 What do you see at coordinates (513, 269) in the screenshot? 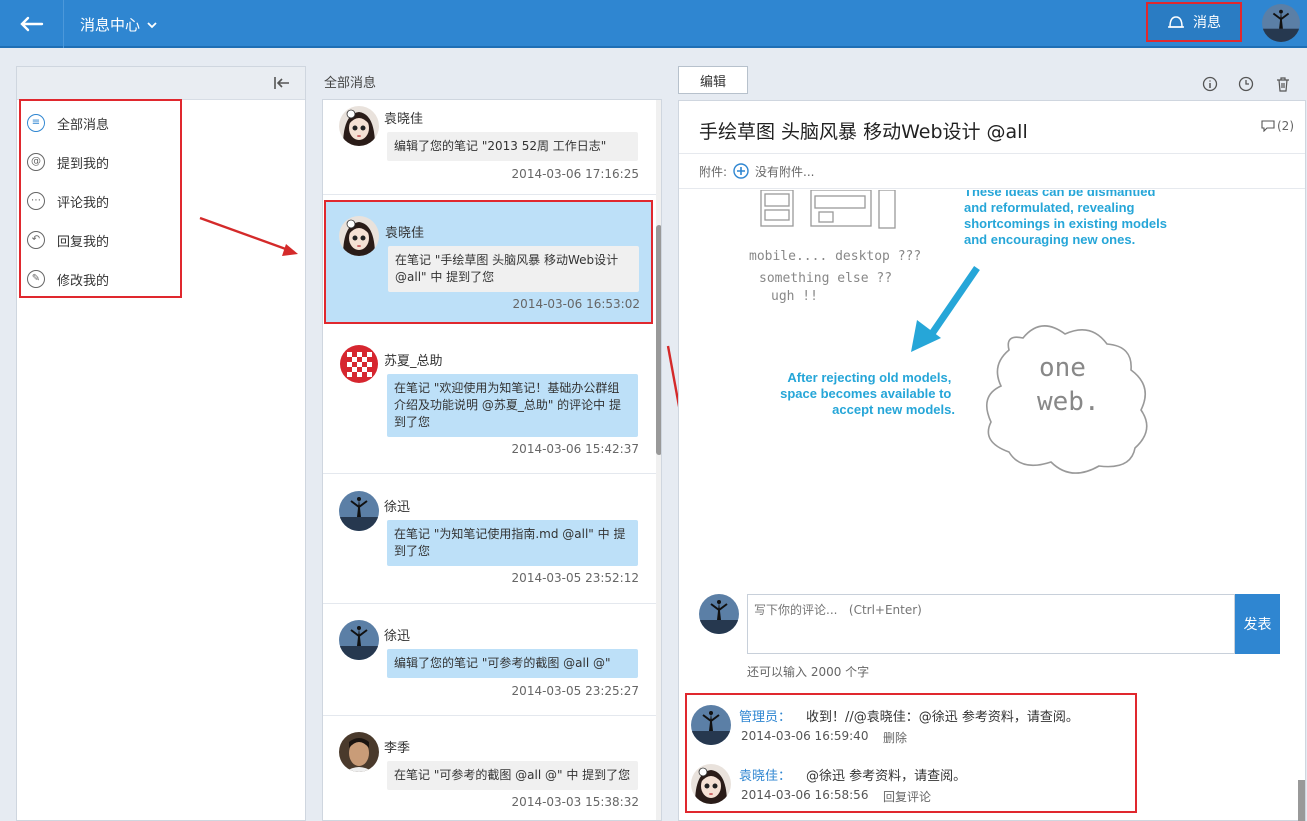
I see `message-text: 在笔记 "手绘草图 头脑风暴 移动Web设计 @all" 中 提到了您` at bounding box center [513, 269].